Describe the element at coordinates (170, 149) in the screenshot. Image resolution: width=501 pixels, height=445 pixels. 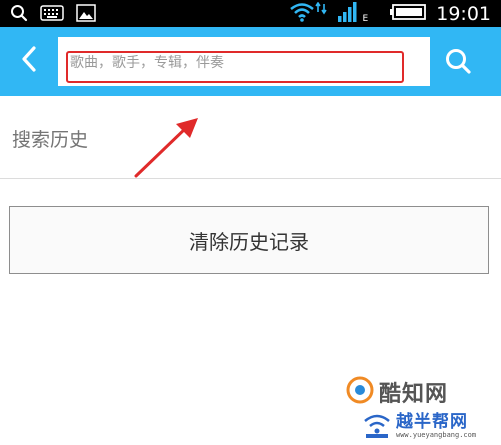
I see `annotation-arrow-icon` at that location.